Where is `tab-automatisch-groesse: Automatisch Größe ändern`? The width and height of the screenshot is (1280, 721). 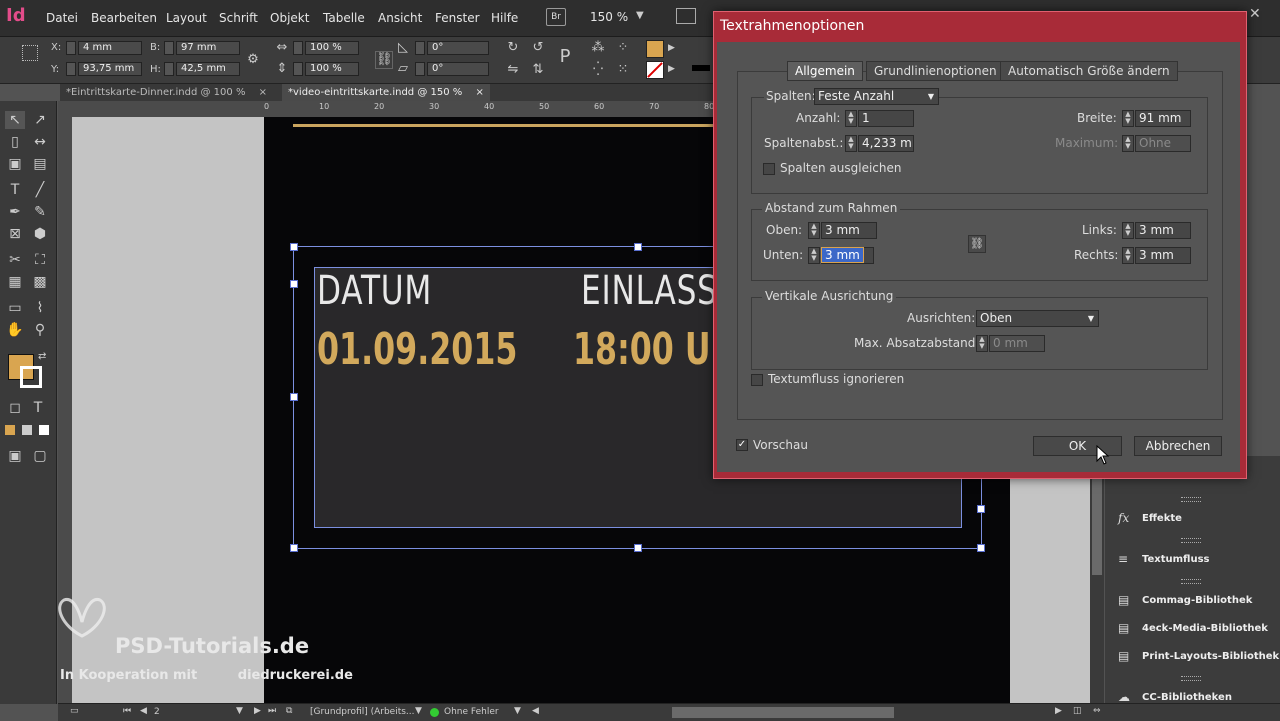
tab-automatisch-groesse: Automatisch Größe ändern is located at coordinates (1089, 71).